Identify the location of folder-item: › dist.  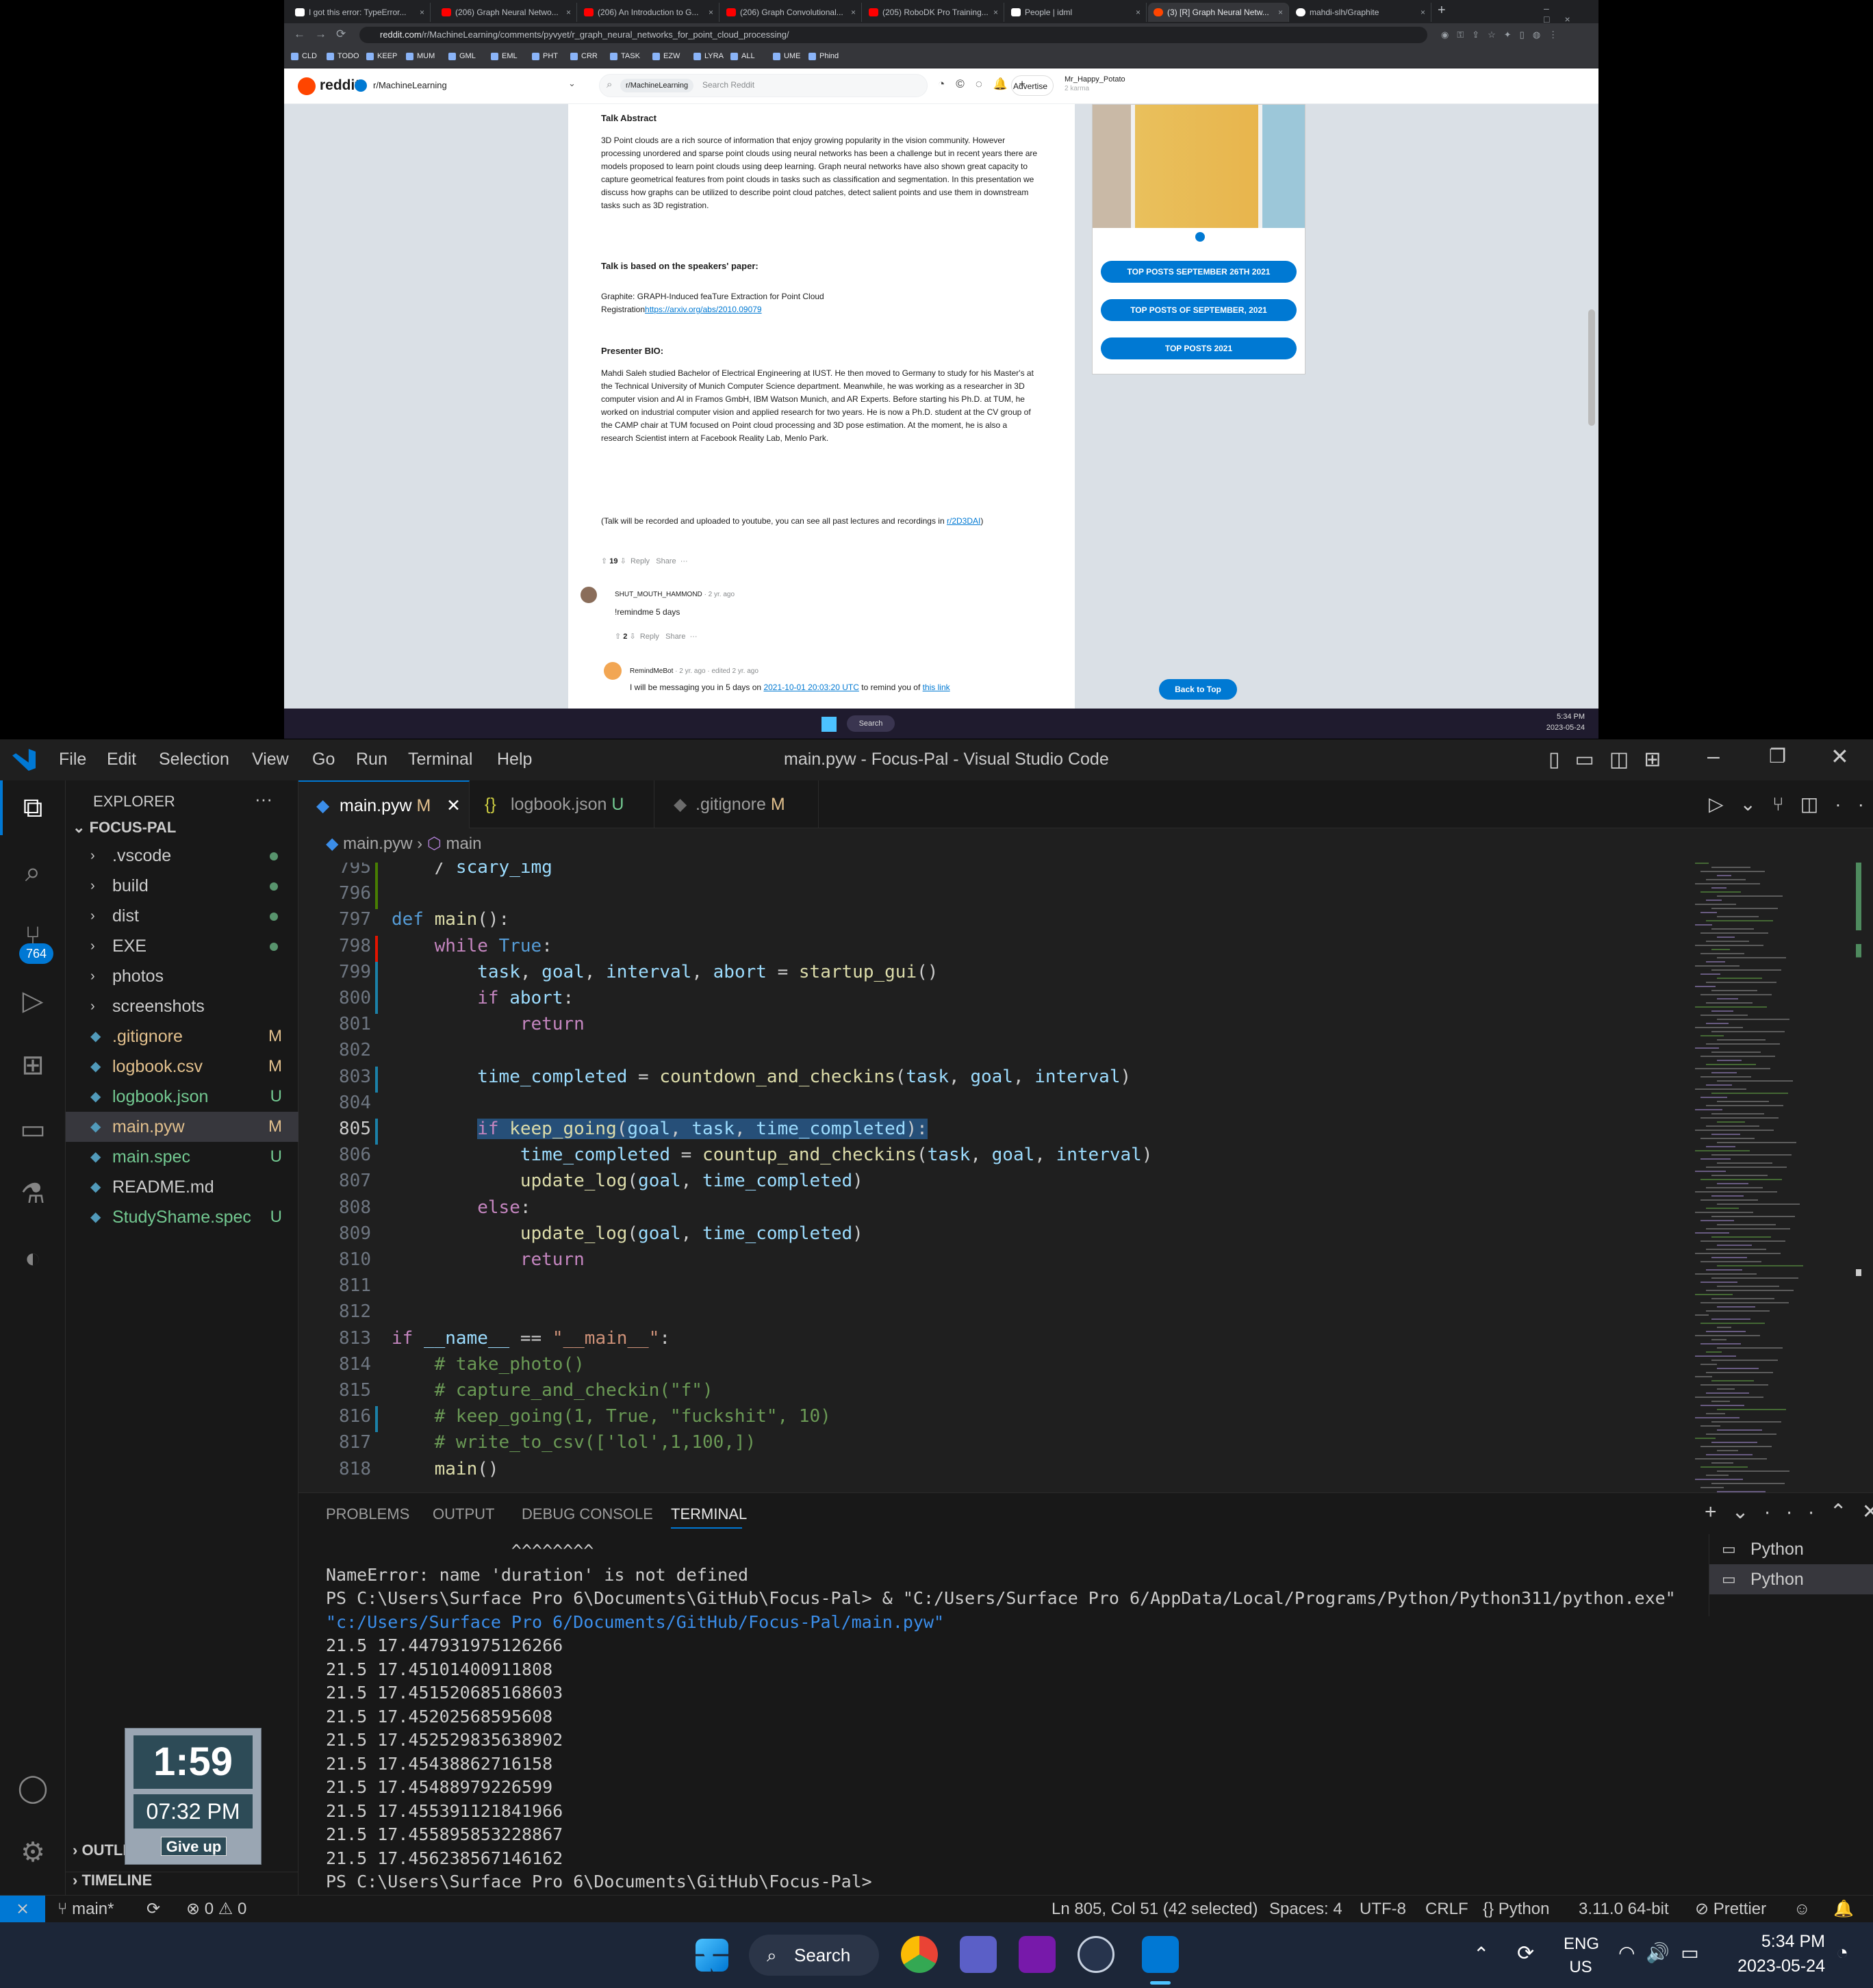
(182, 916).